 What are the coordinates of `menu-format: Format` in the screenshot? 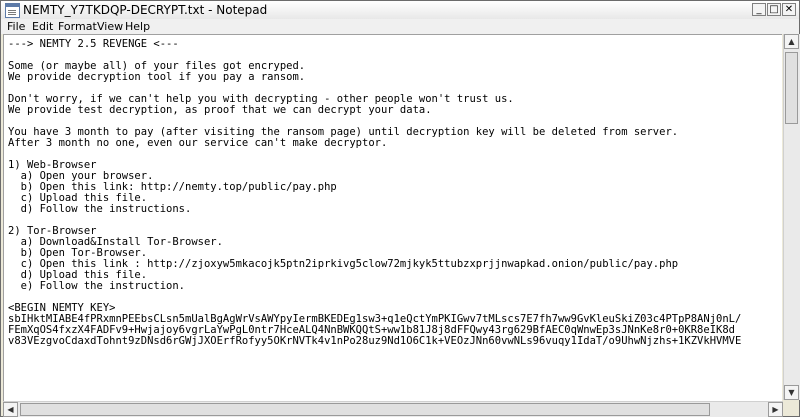 It's located at (77, 26).